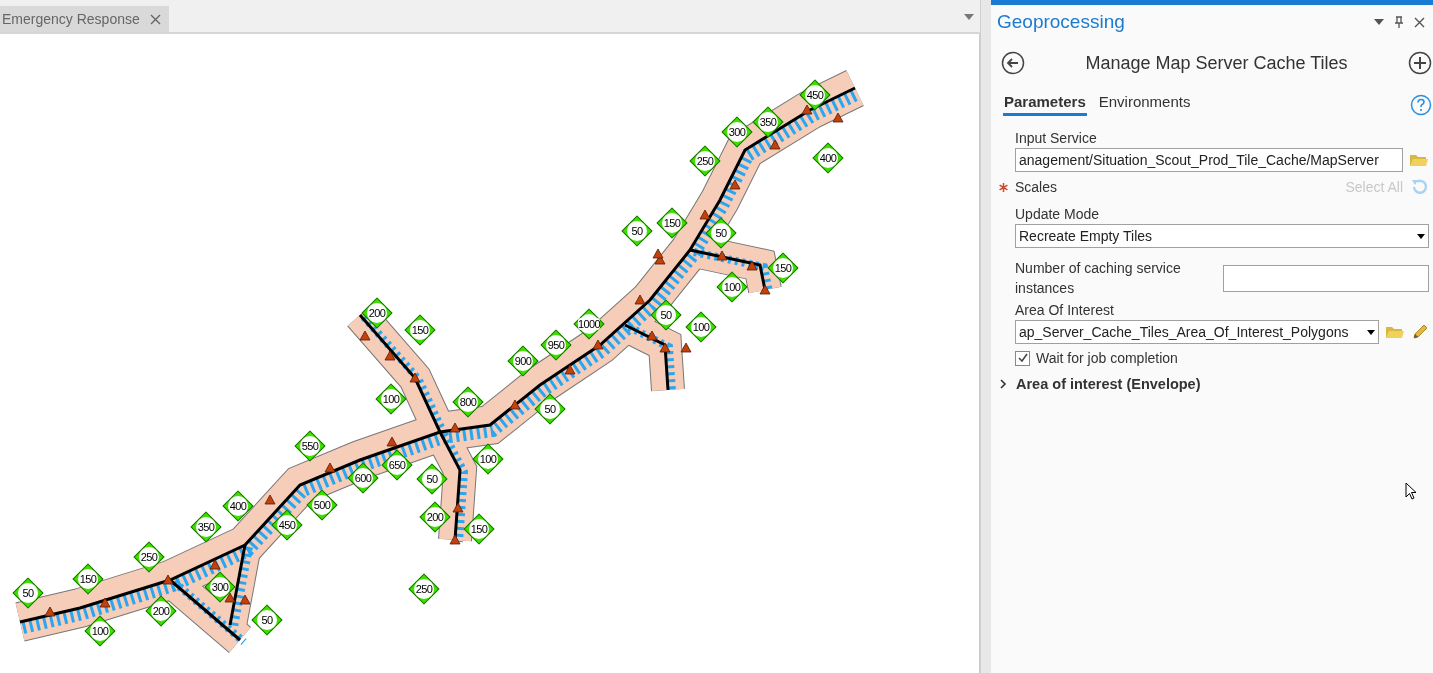 This screenshot has width=1433, height=673. What do you see at coordinates (1107, 358) in the screenshot?
I see `checkbox-label: Wait for job completion` at bounding box center [1107, 358].